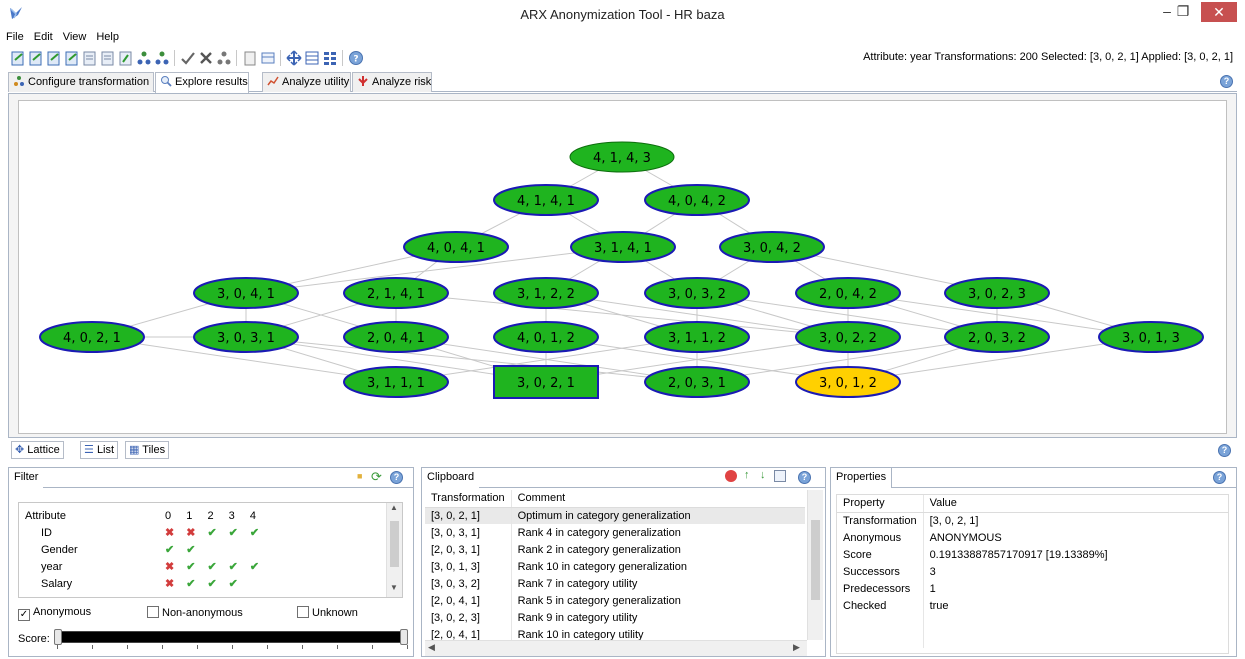 The image size is (1245, 659). Describe the element at coordinates (546, 337) in the screenshot. I see `lattice-node: 4, 0, 1, 2` at that location.